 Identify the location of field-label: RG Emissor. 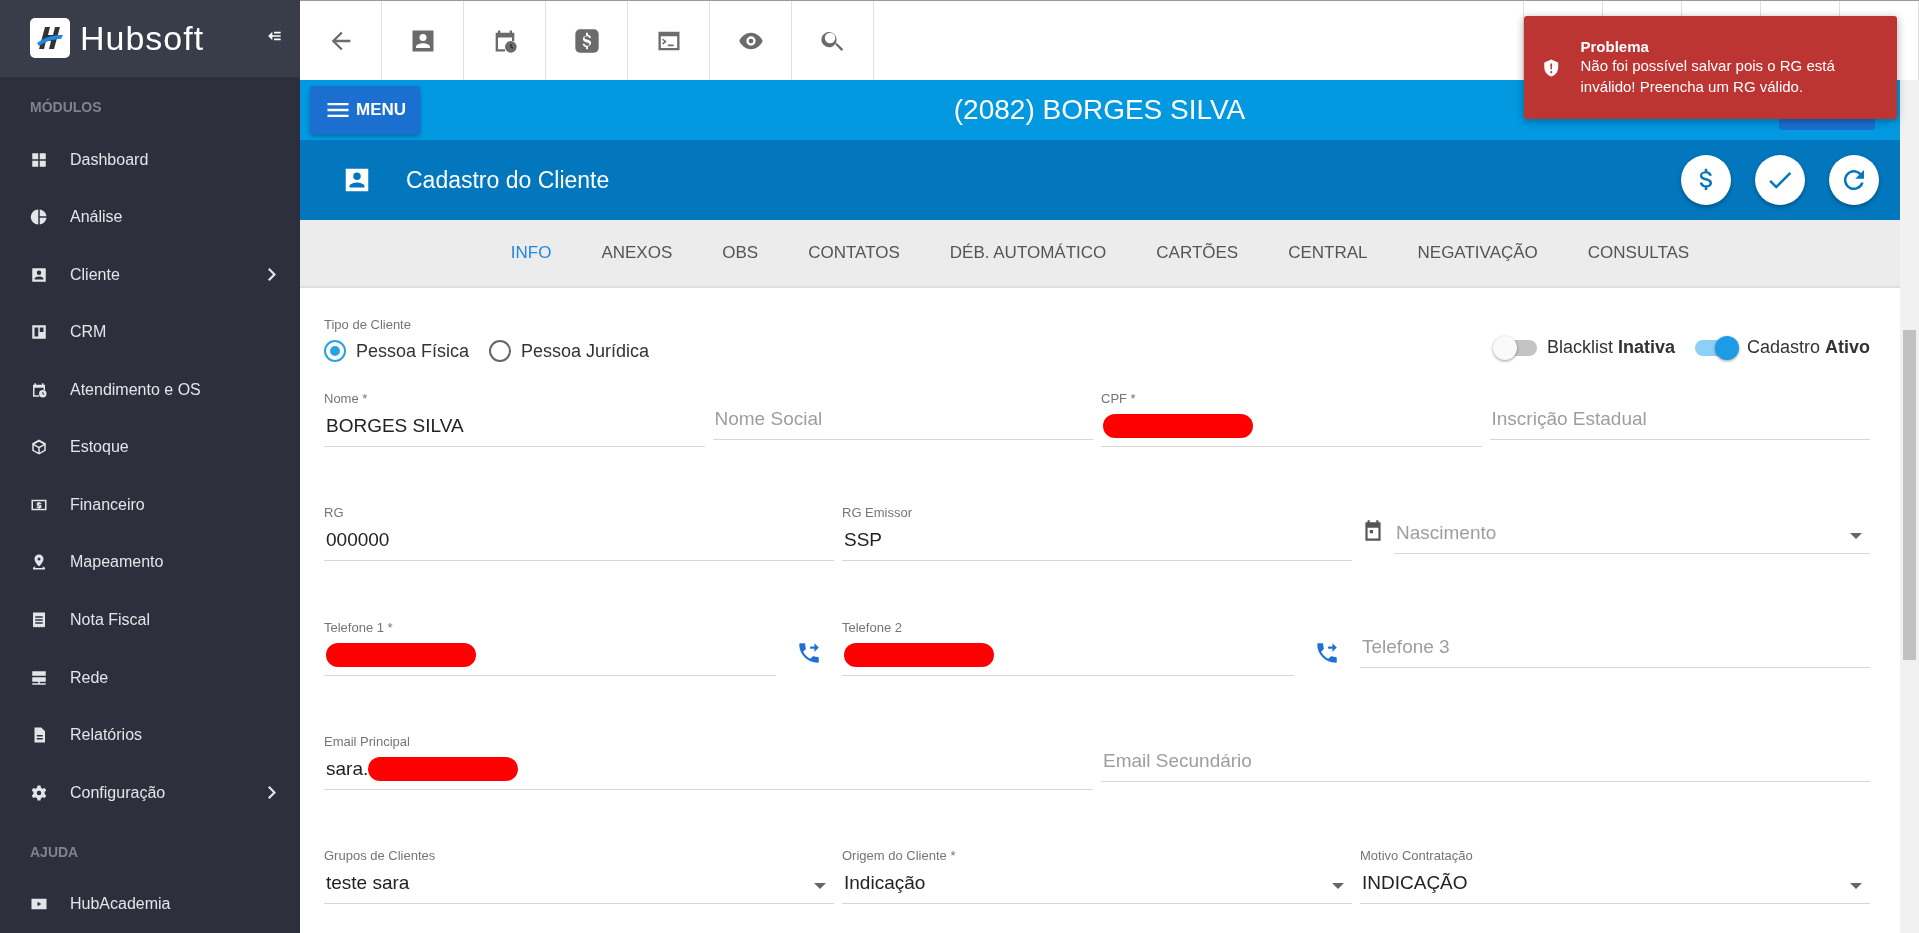
(878, 513).